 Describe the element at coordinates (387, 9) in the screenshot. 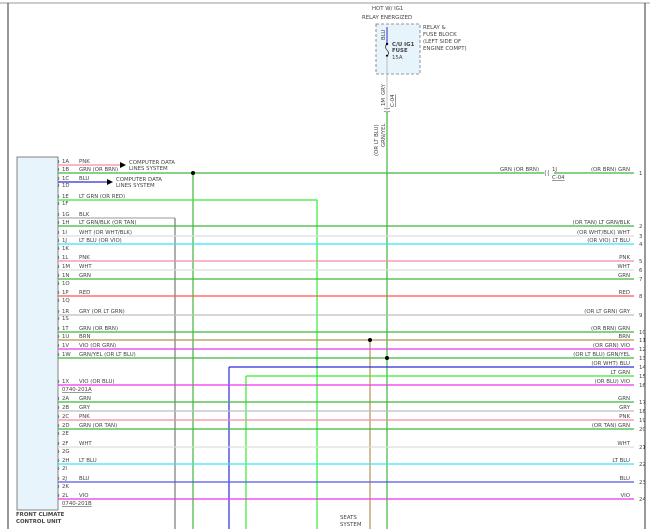

I see `hot-label: HOT W/ IG1` at that location.